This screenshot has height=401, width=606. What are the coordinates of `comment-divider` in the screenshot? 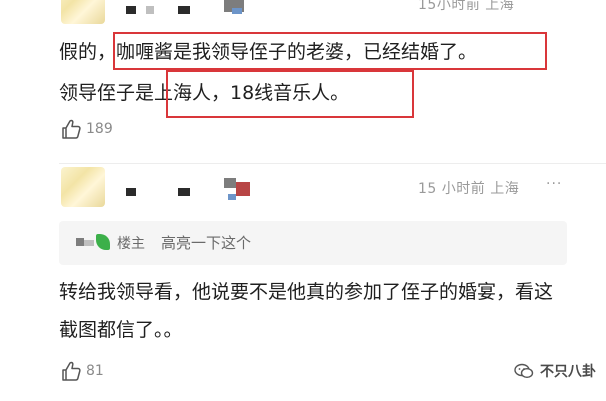 It's located at (332, 163).